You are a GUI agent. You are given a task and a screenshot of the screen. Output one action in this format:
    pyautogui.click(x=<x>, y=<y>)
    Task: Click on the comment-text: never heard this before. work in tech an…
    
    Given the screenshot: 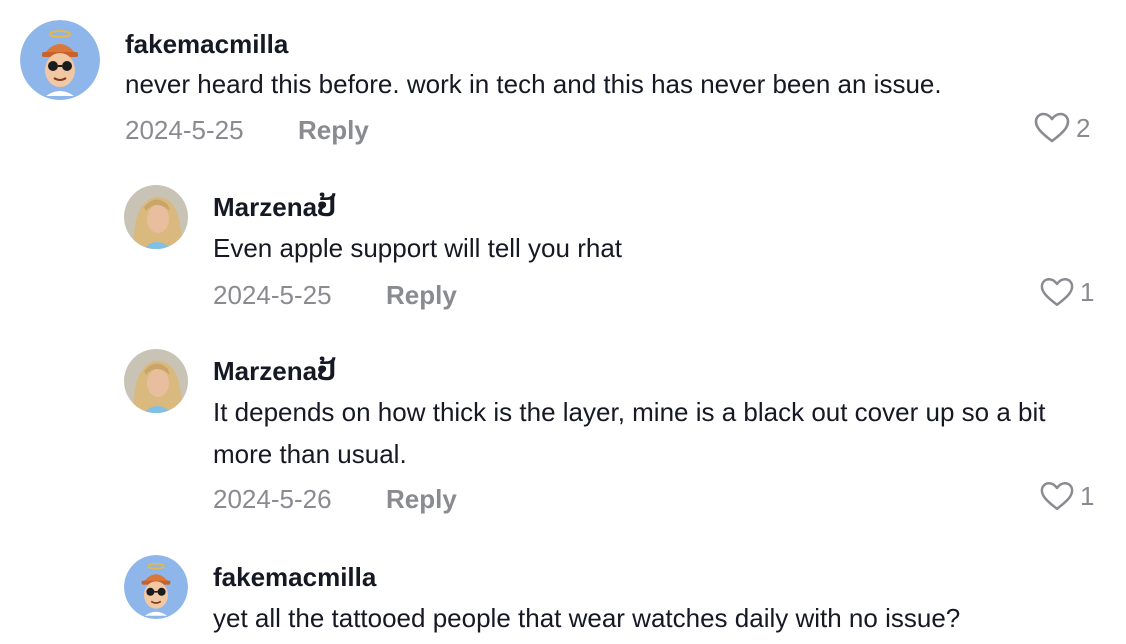 What is the action you would take?
    pyautogui.click(x=533, y=84)
    